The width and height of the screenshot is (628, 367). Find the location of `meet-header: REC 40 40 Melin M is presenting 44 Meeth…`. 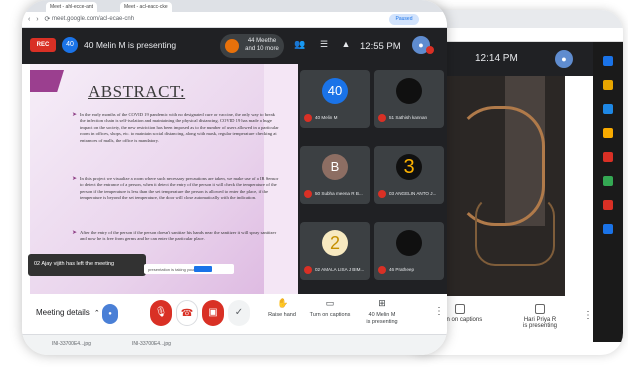

meet-header: REC 40 40 Melin M is presenting 44 Meeth… is located at coordinates (234, 46).